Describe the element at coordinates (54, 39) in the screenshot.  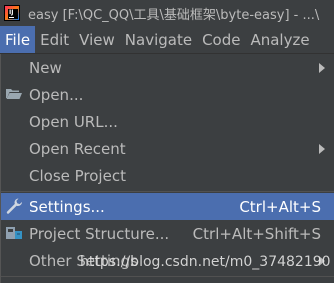
I see `menu-edit: Edit` at that location.